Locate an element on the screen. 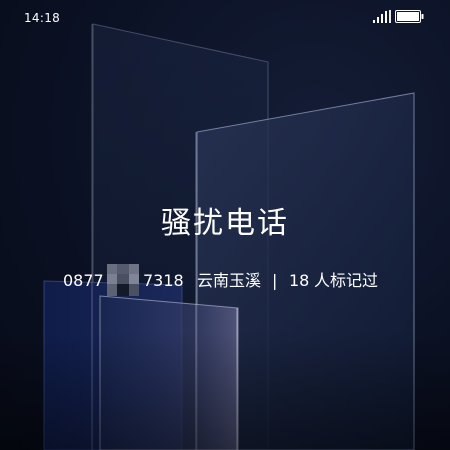  battery-icon is located at coordinates (409, 16).